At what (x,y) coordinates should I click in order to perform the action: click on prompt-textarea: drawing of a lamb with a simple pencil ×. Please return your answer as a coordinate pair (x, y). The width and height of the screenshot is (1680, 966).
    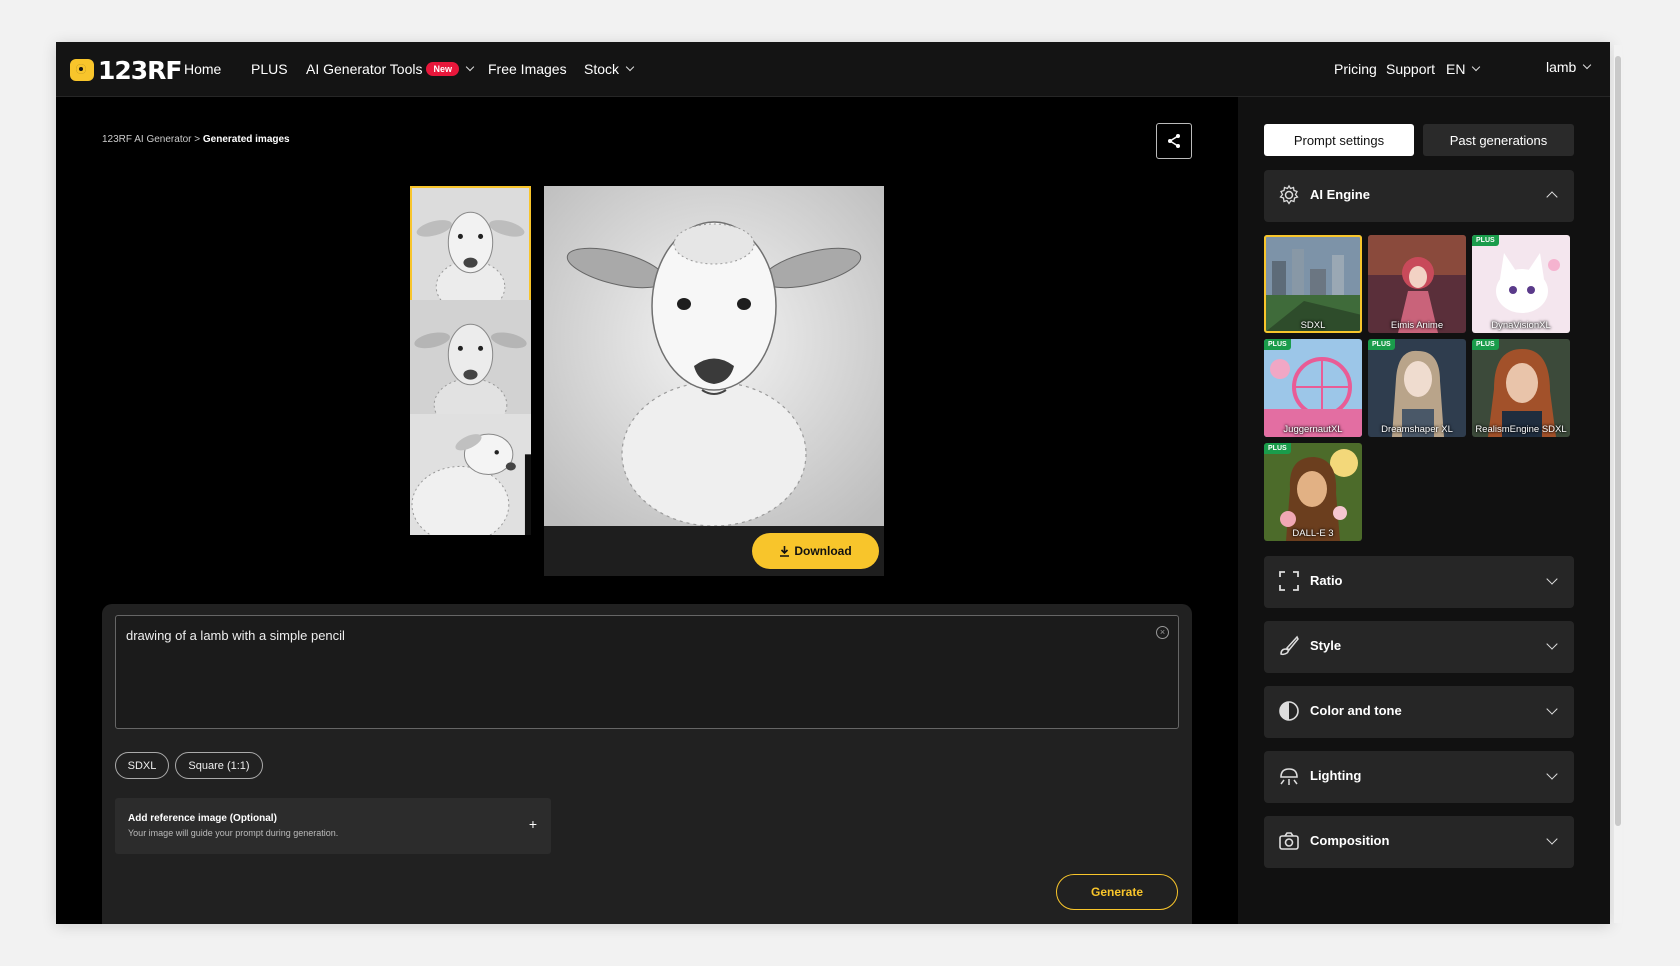
    Looking at the image, I should click on (647, 672).